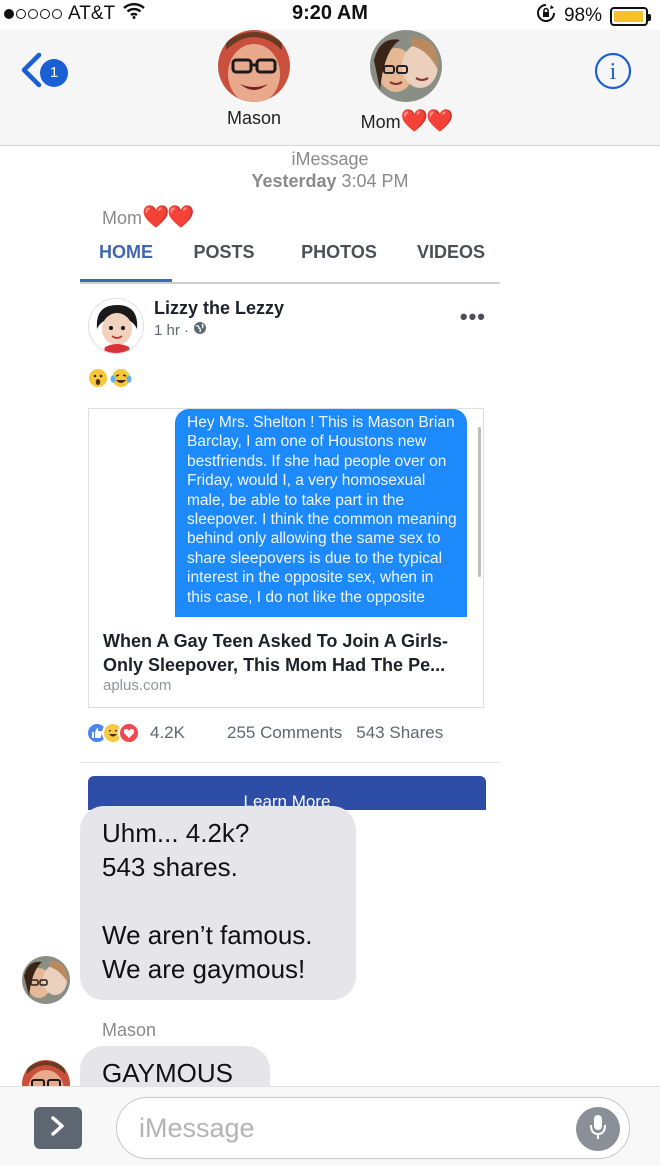  Describe the element at coordinates (122, 218) in the screenshot. I see `sender-name: Mom` at that location.